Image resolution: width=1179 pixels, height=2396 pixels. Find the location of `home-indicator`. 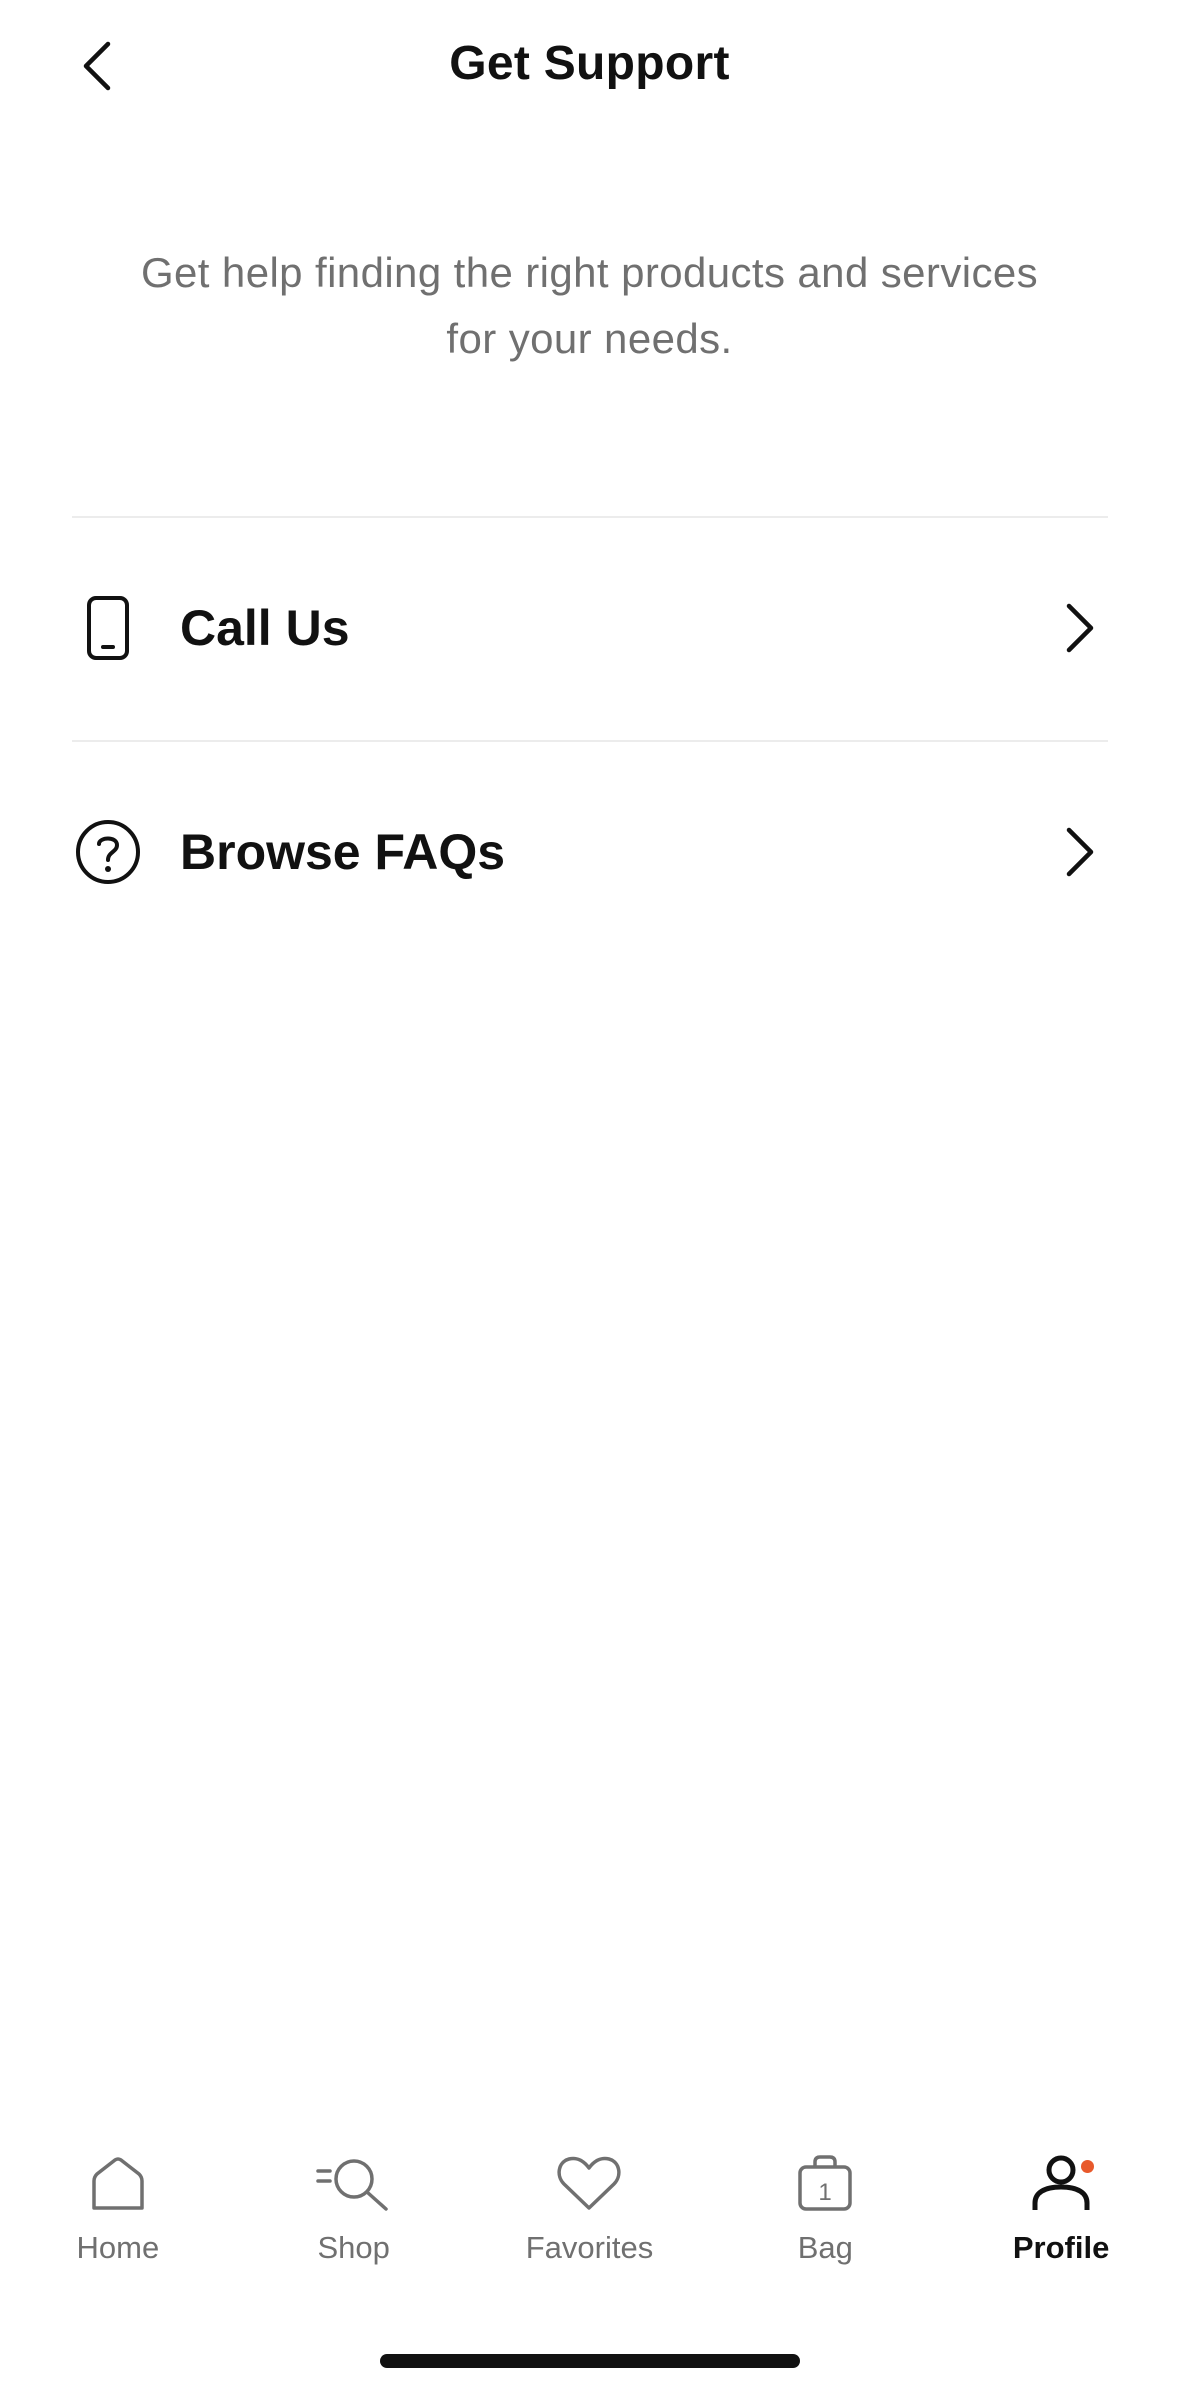

home-indicator is located at coordinates (590, 2361).